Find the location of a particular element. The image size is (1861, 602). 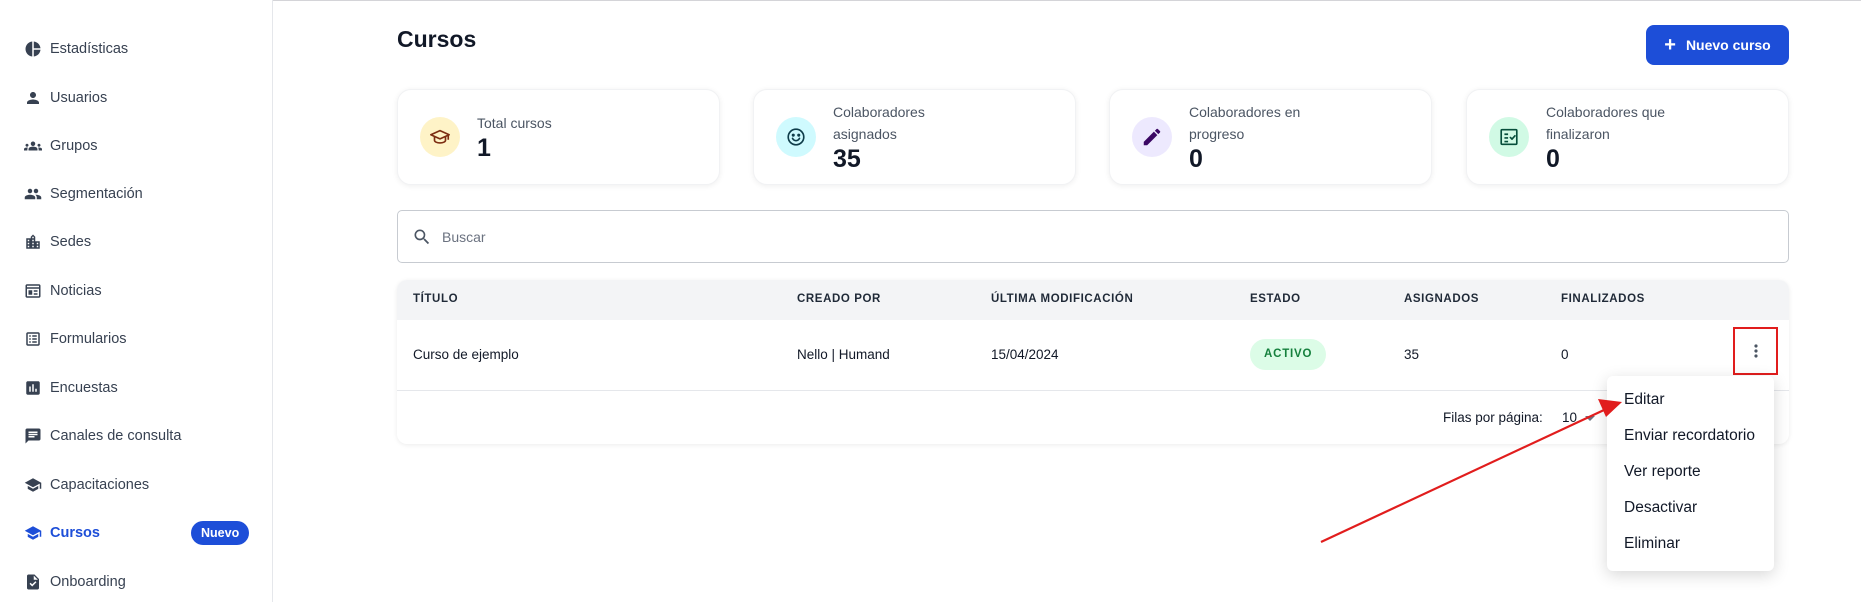

rows-per-page-value: 10 is located at coordinates (1570, 417).